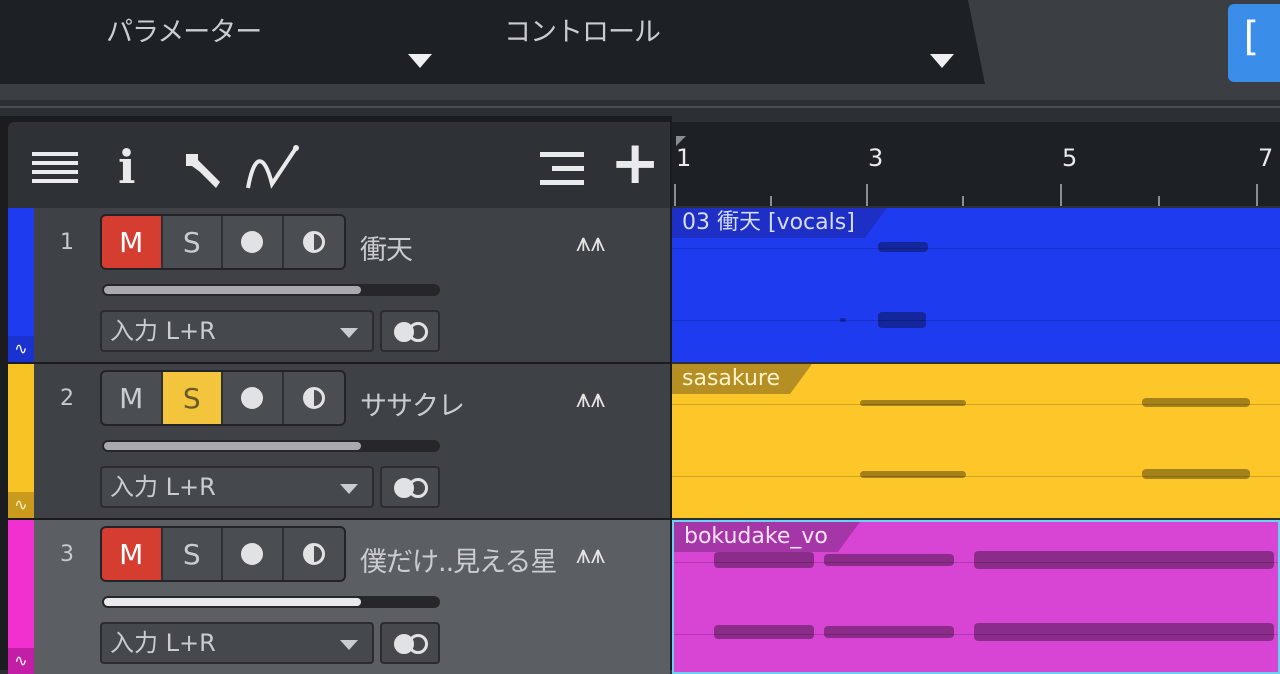 Image resolution: width=1280 pixels, height=674 pixels. I want to click on track-name: ササクレ, so click(412, 403).